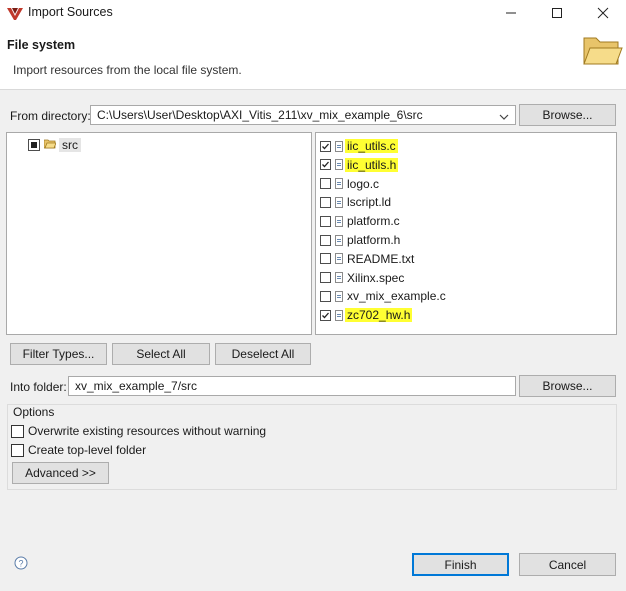  I want to click on finish-button: Finish, so click(460, 564).